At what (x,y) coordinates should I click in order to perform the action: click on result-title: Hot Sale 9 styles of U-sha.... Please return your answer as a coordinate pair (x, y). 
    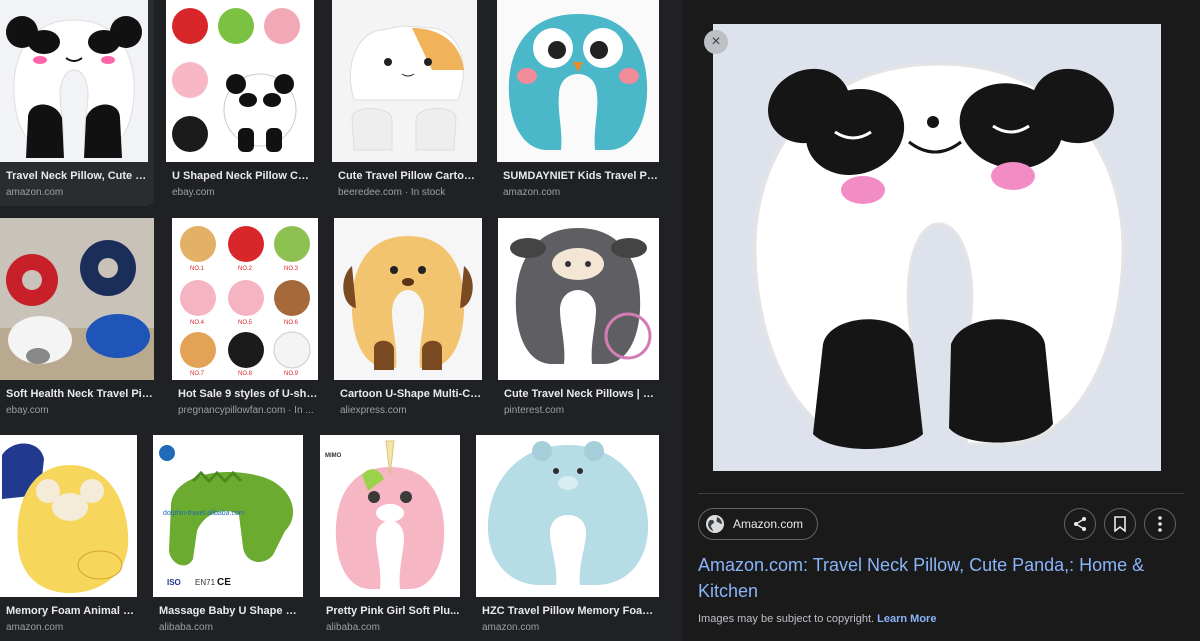
    Looking at the image, I should click on (248, 394).